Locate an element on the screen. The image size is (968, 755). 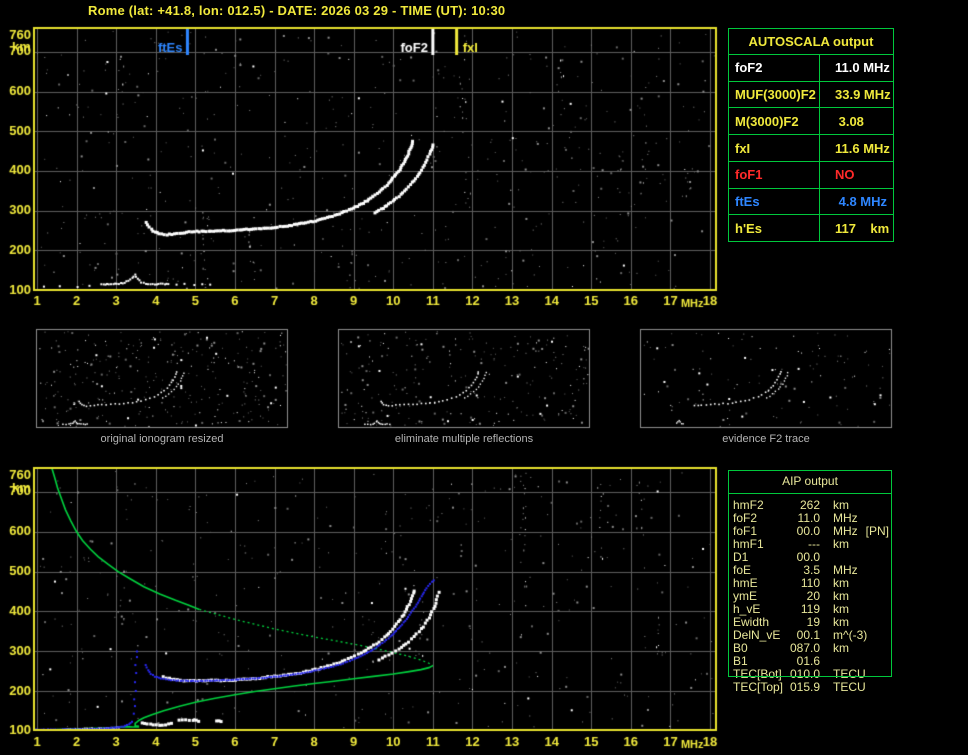
aip-label: TEC[Bot] is located at coordinates (757, 673).